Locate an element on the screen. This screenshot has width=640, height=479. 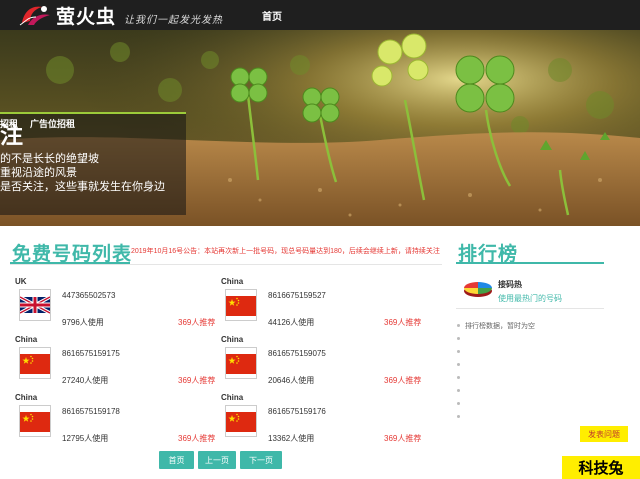
ranking-separator is located at coordinates (530, 308).